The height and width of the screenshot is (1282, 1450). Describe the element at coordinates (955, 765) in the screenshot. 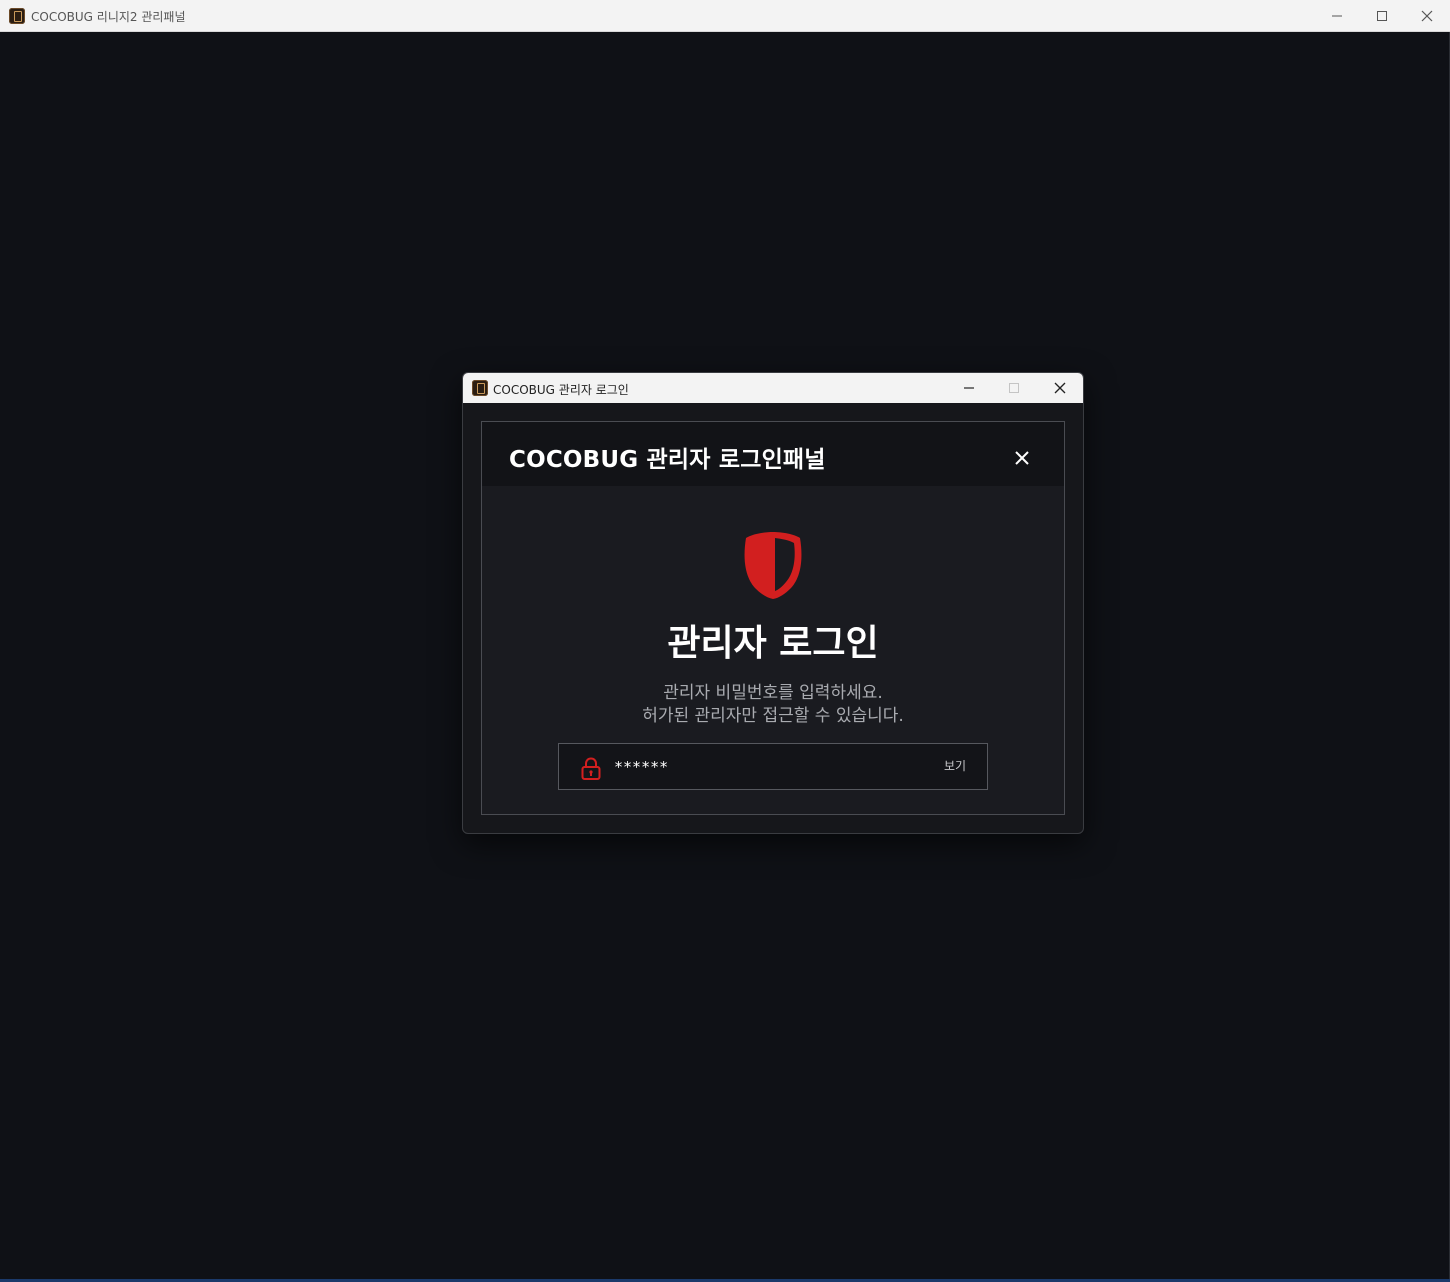

I see `show-password-button: 보기` at that location.